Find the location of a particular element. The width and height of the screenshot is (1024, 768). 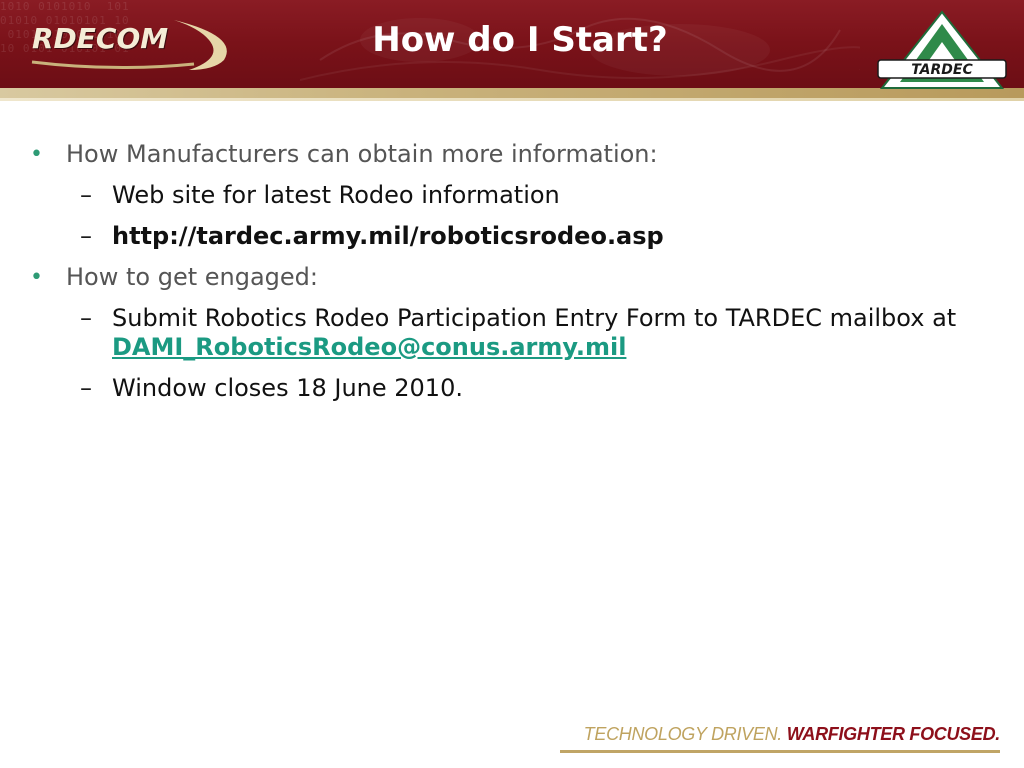

header-gold-stripe is located at coordinates (512, 93).